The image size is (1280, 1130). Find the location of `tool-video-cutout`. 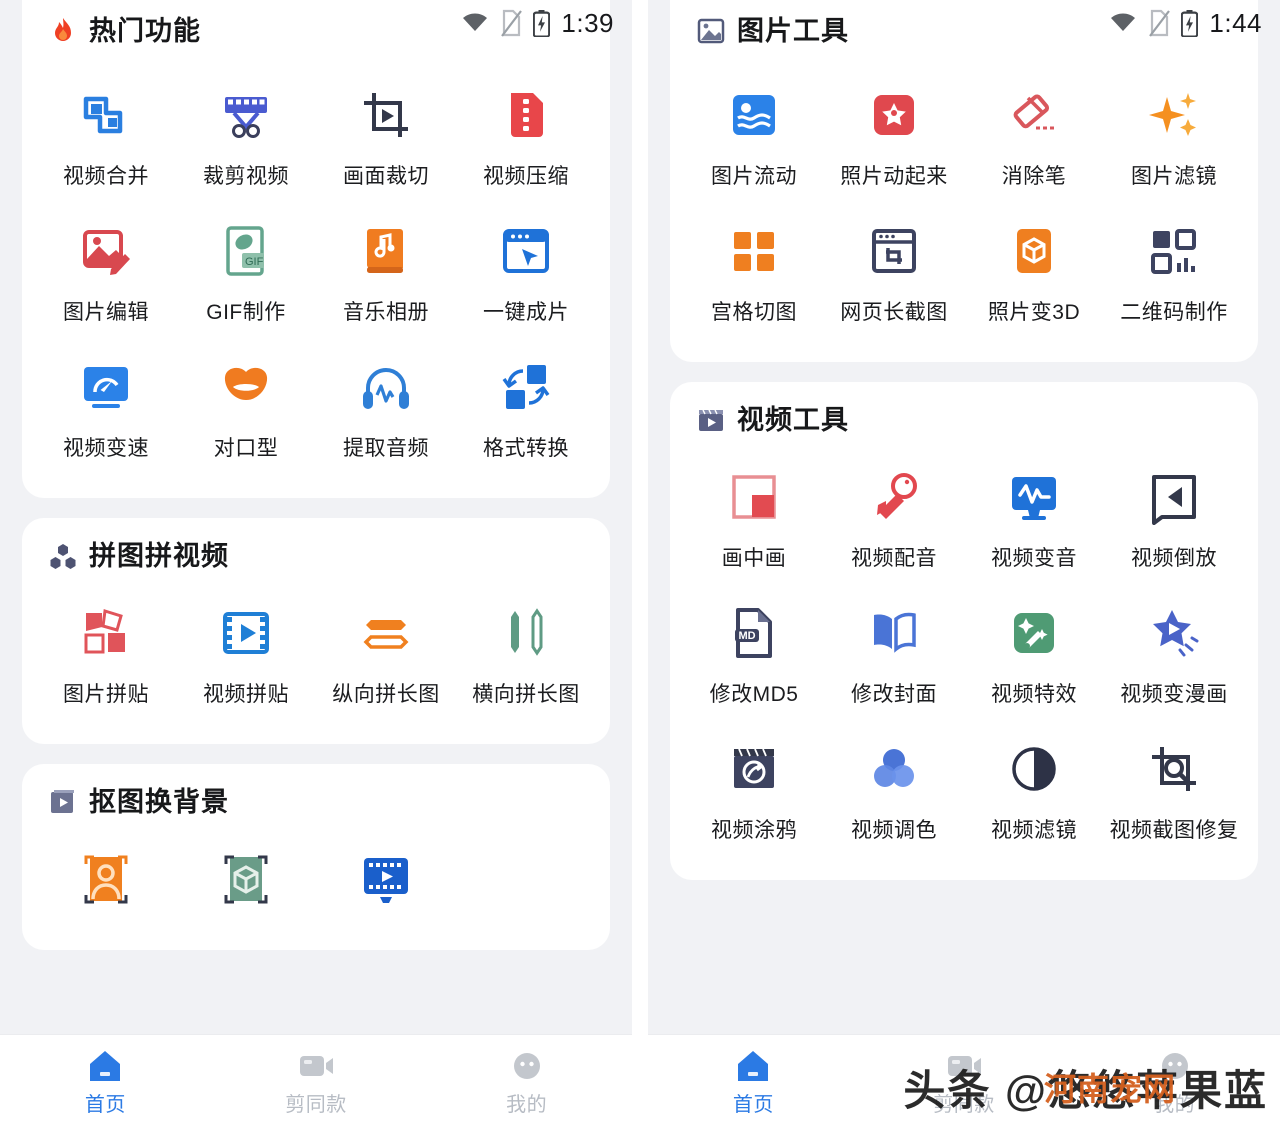

tool-video-cutout is located at coordinates (386, 880).